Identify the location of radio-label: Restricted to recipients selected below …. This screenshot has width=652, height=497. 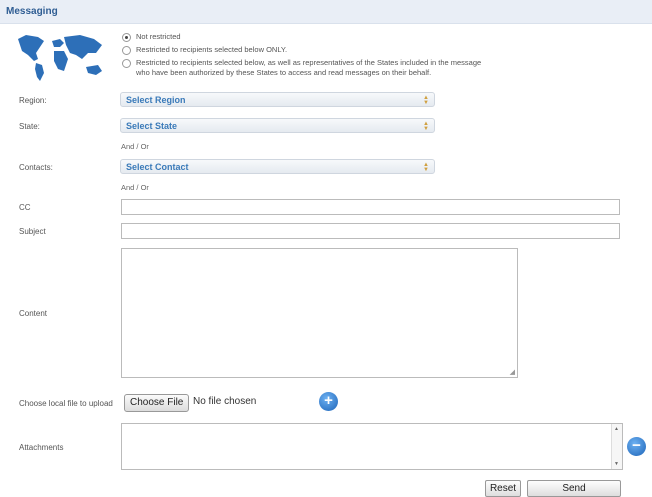
(212, 49).